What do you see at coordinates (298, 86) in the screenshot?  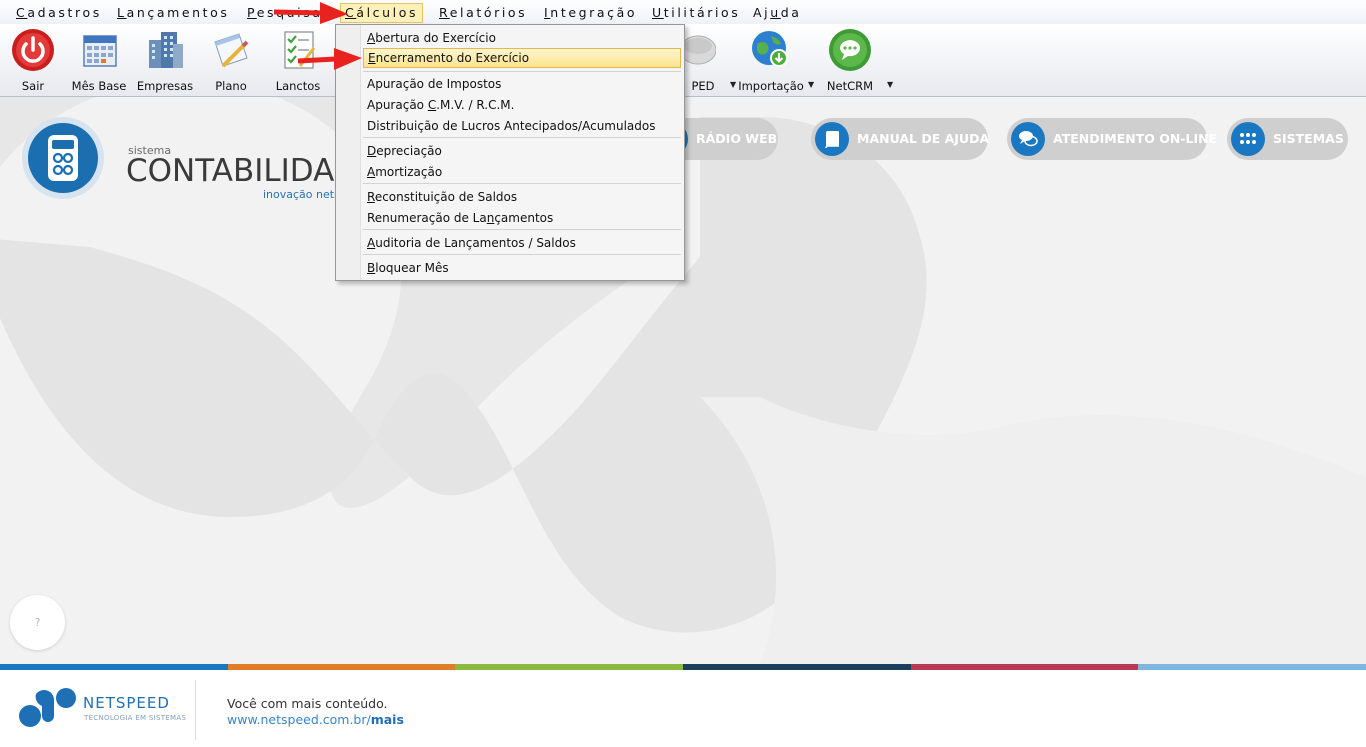 I see `lanctos-label: Lanctos` at bounding box center [298, 86].